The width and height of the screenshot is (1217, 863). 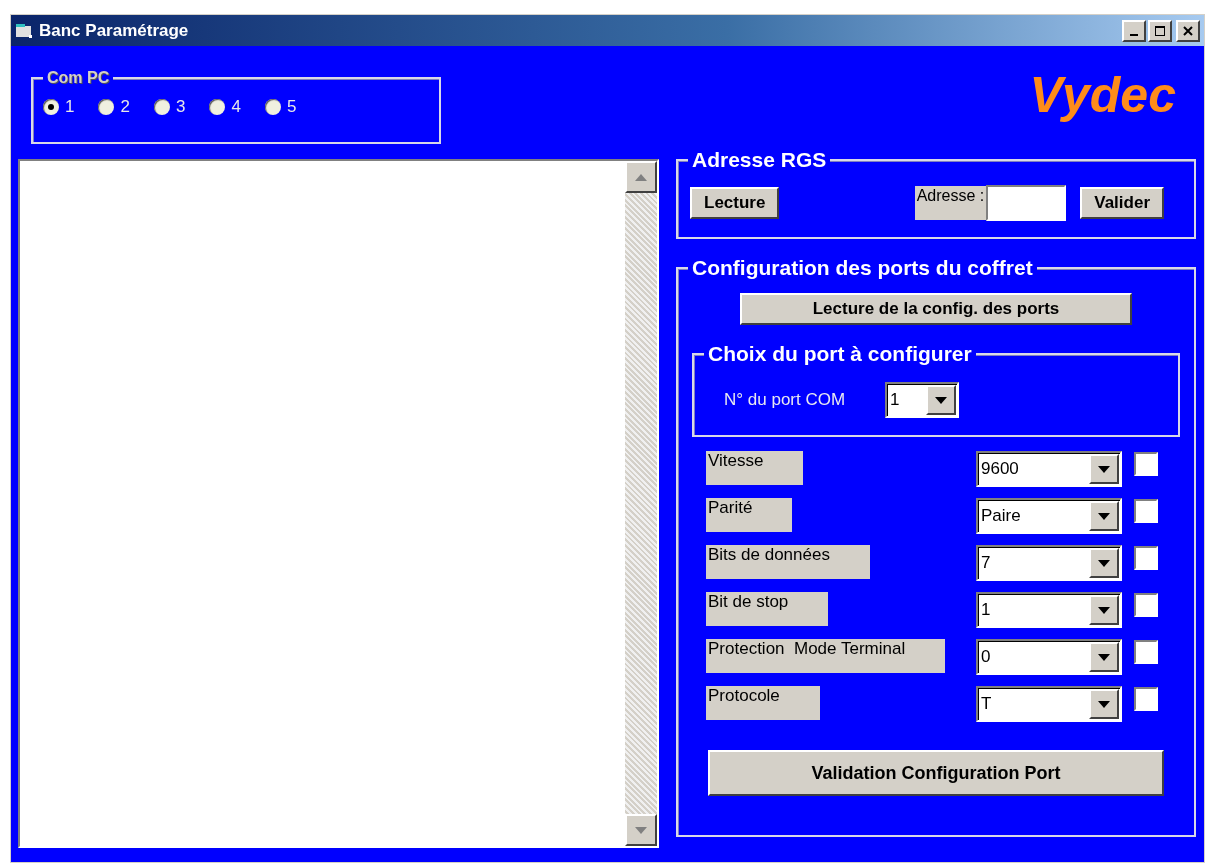 What do you see at coordinates (1102, 95) in the screenshot?
I see `logo: Vydec` at bounding box center [1102, 95].